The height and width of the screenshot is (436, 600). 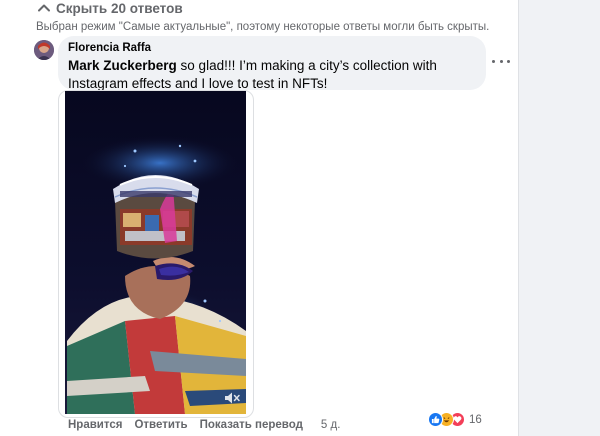 What do you see at coordinates (122, 65) in the screenshot?
I see `mention-link: Mark Zuckerberg` at bounding box center [122, 65].